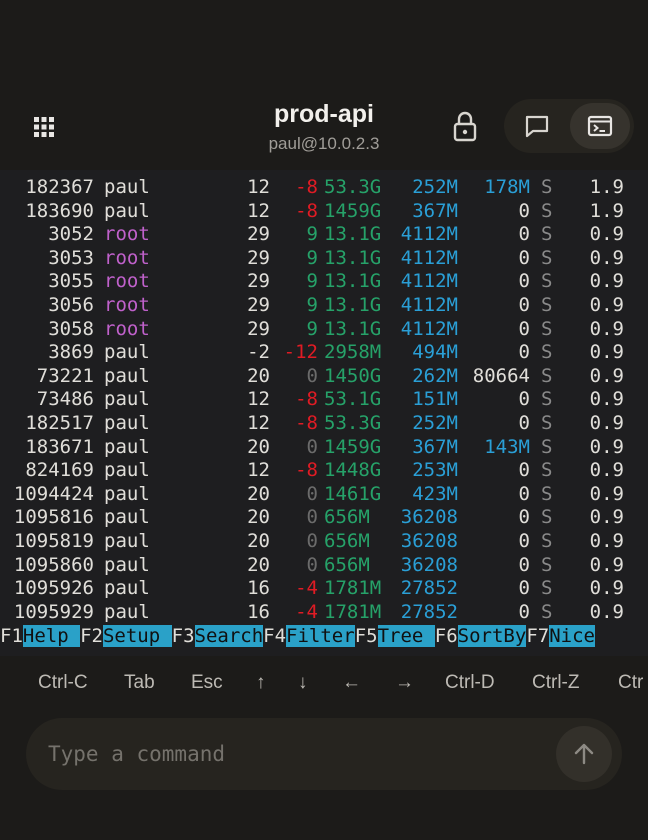  I want to click on process-row: 182367 paul 12 -8 53.3G 252M 178M S 1.9, so click(324, 188).